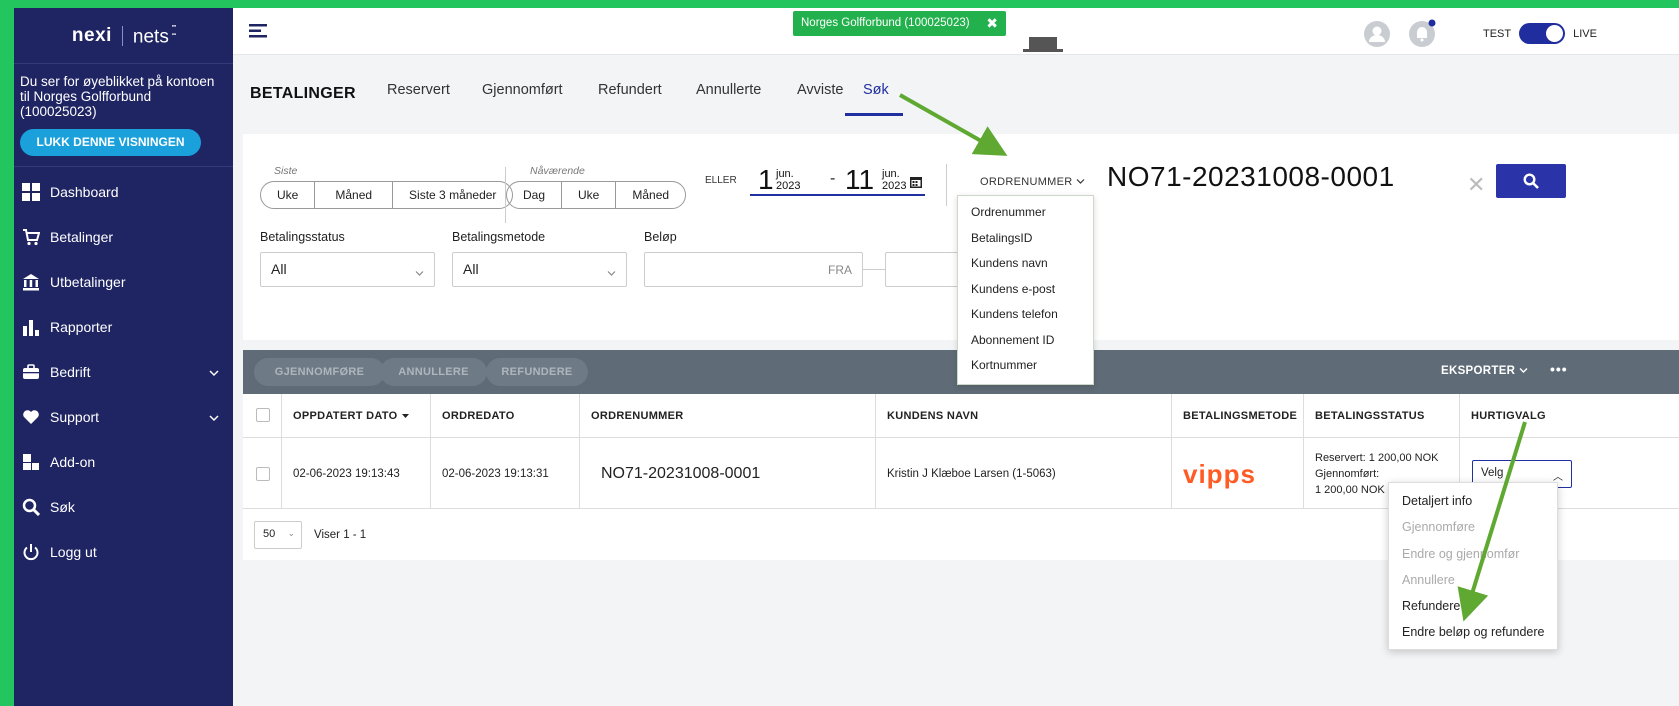 The height and width of the screenshot is (706, 1679). What do you see at coordinates (123, 551) in the screenshot?
I see `sidebar-item-logout: Logg ut` at bounding box center [123, 551].